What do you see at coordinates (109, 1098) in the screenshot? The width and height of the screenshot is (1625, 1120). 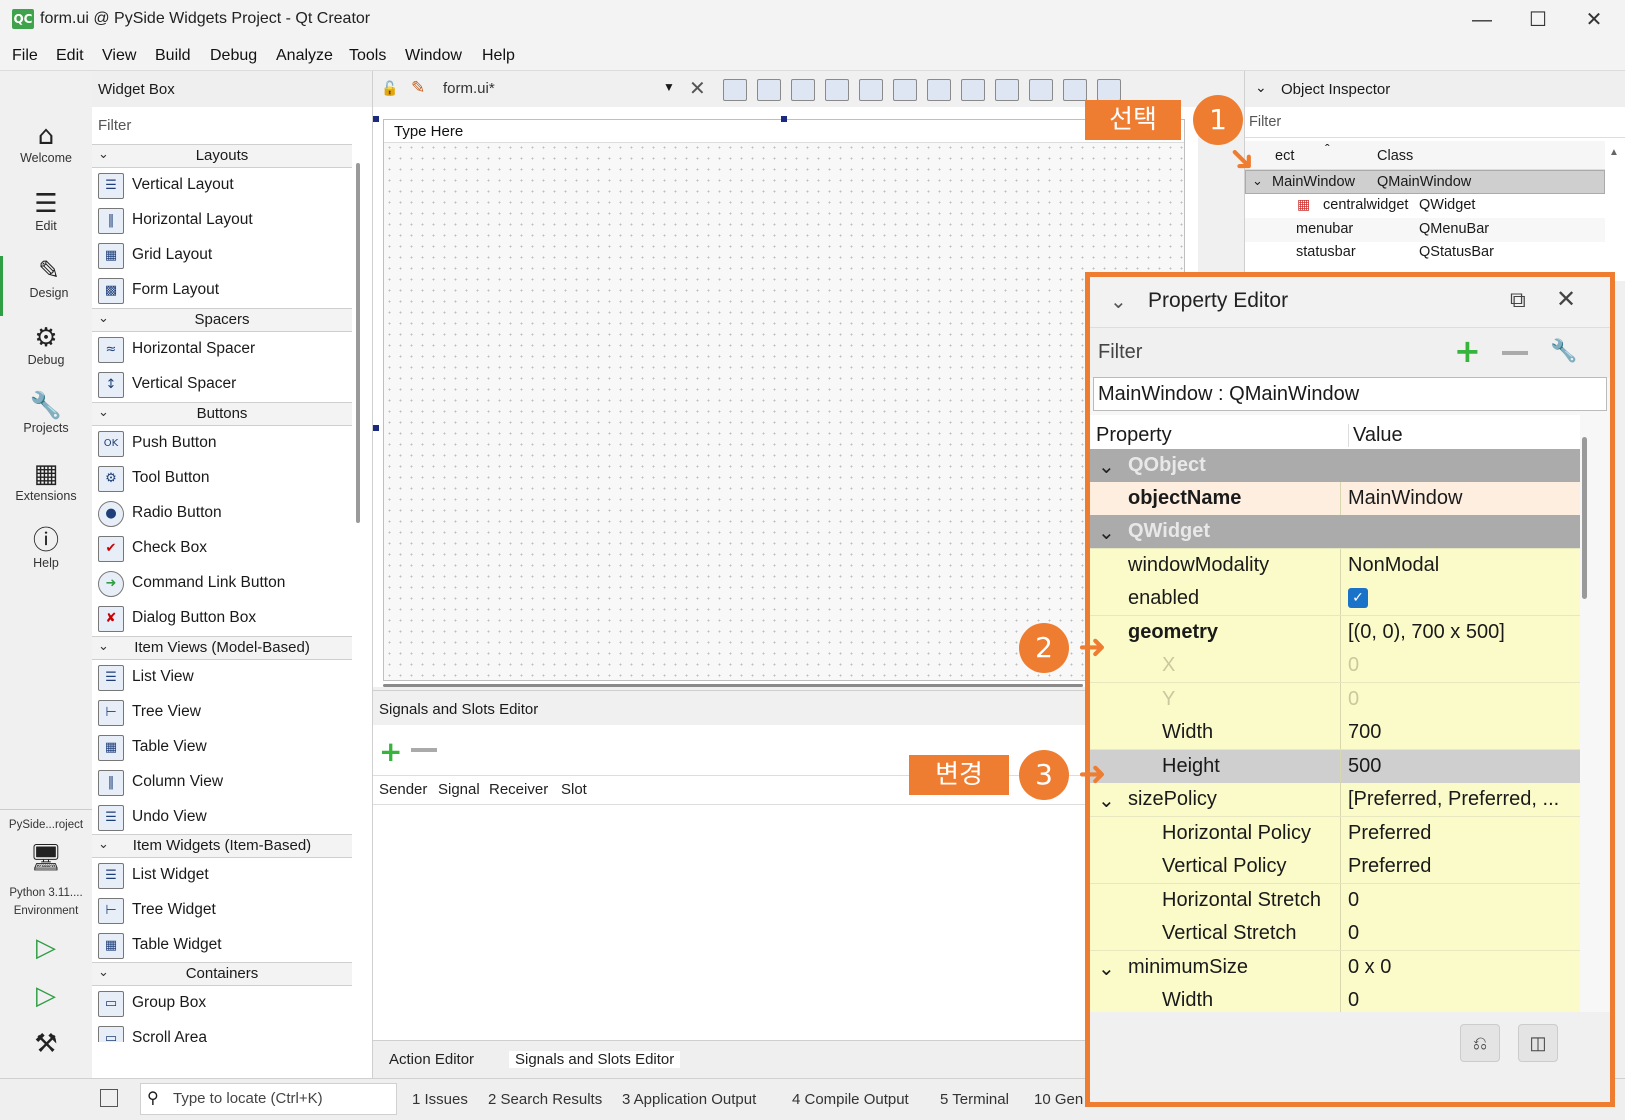 I see `toggle-sidebar-icon` at bounding box center [109, 1098].